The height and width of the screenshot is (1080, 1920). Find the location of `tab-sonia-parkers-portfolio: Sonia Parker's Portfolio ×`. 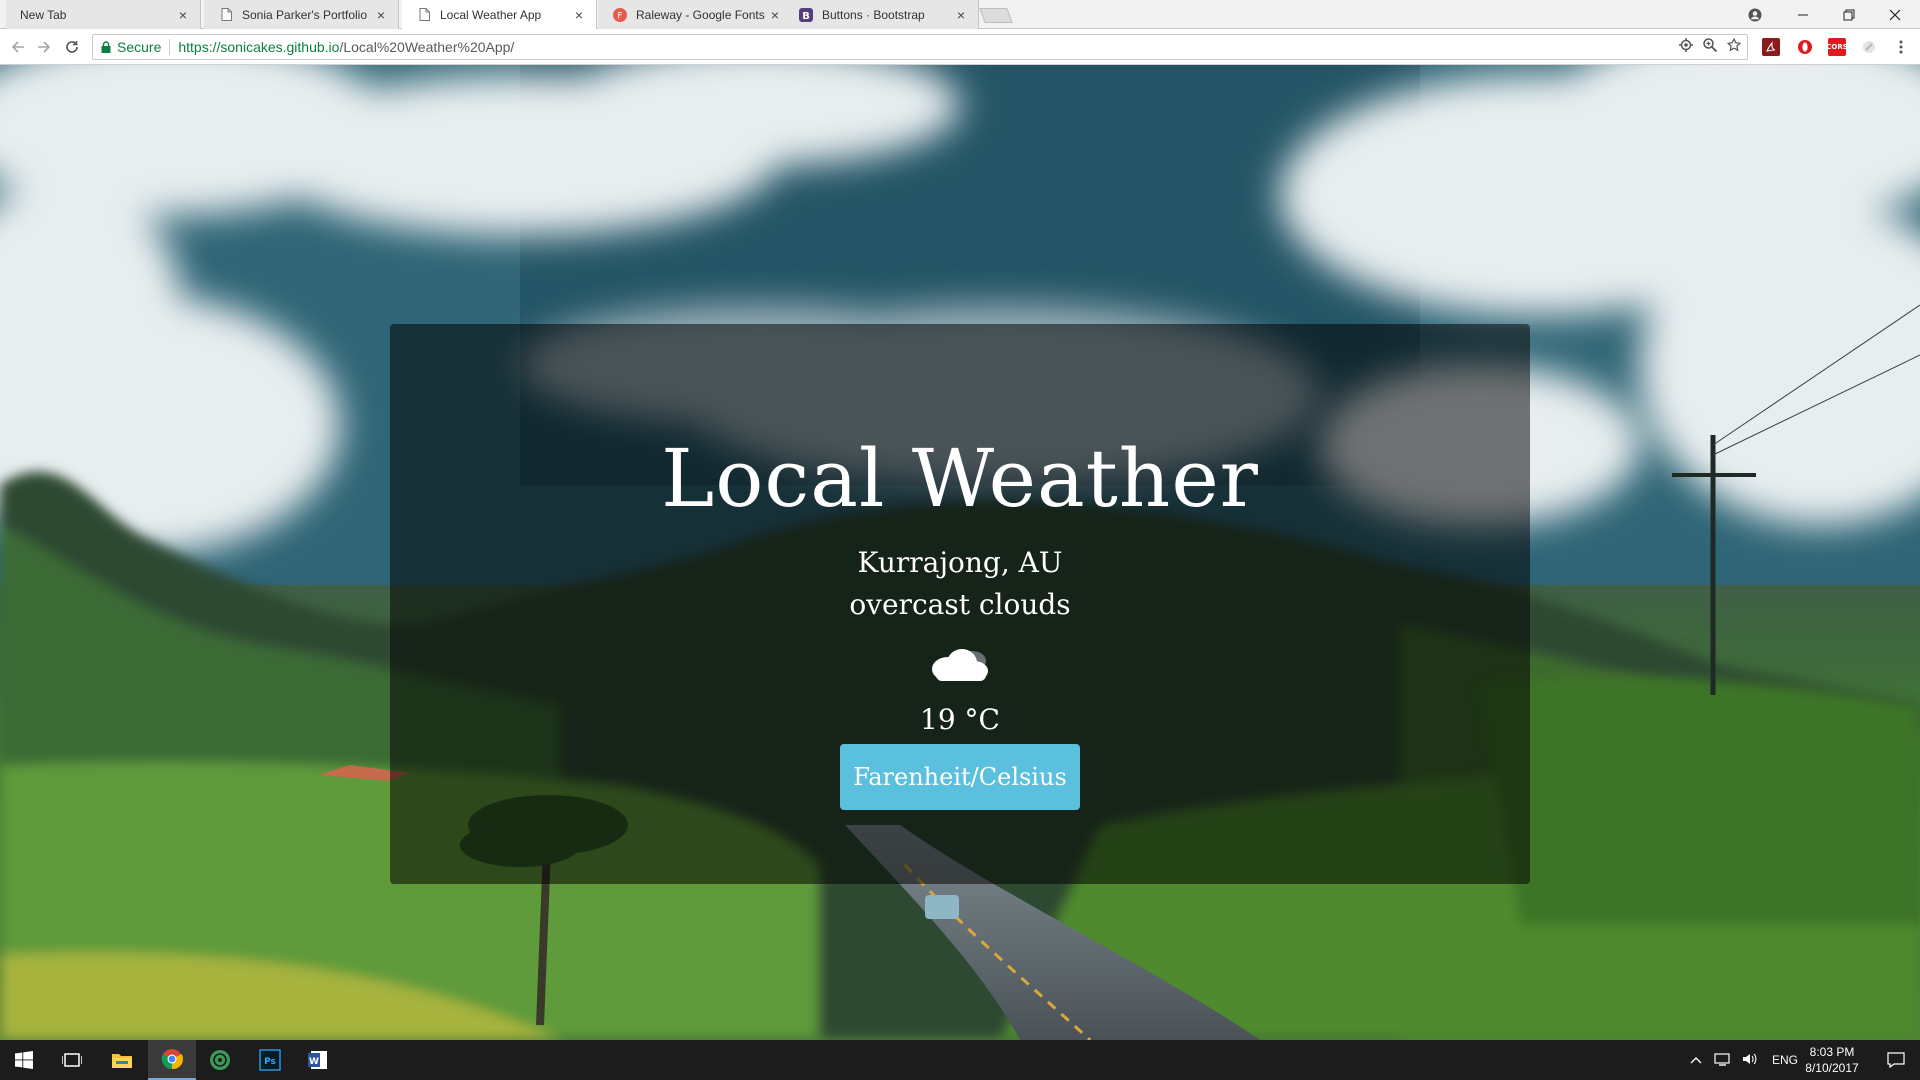

tab-sonia-parkers-portfolio: Sonia Parker's Portfolio × is located at coordinates (301, 14).